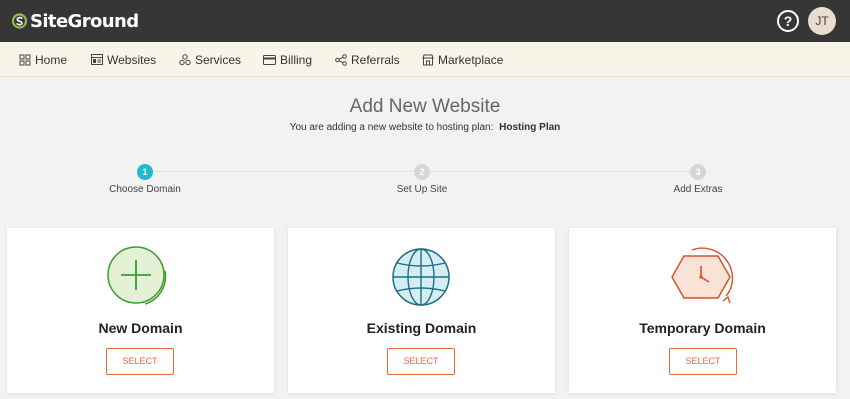 The width and height of the screenshot is (850, 399). I want to click on services-icon, so click(185, 59).